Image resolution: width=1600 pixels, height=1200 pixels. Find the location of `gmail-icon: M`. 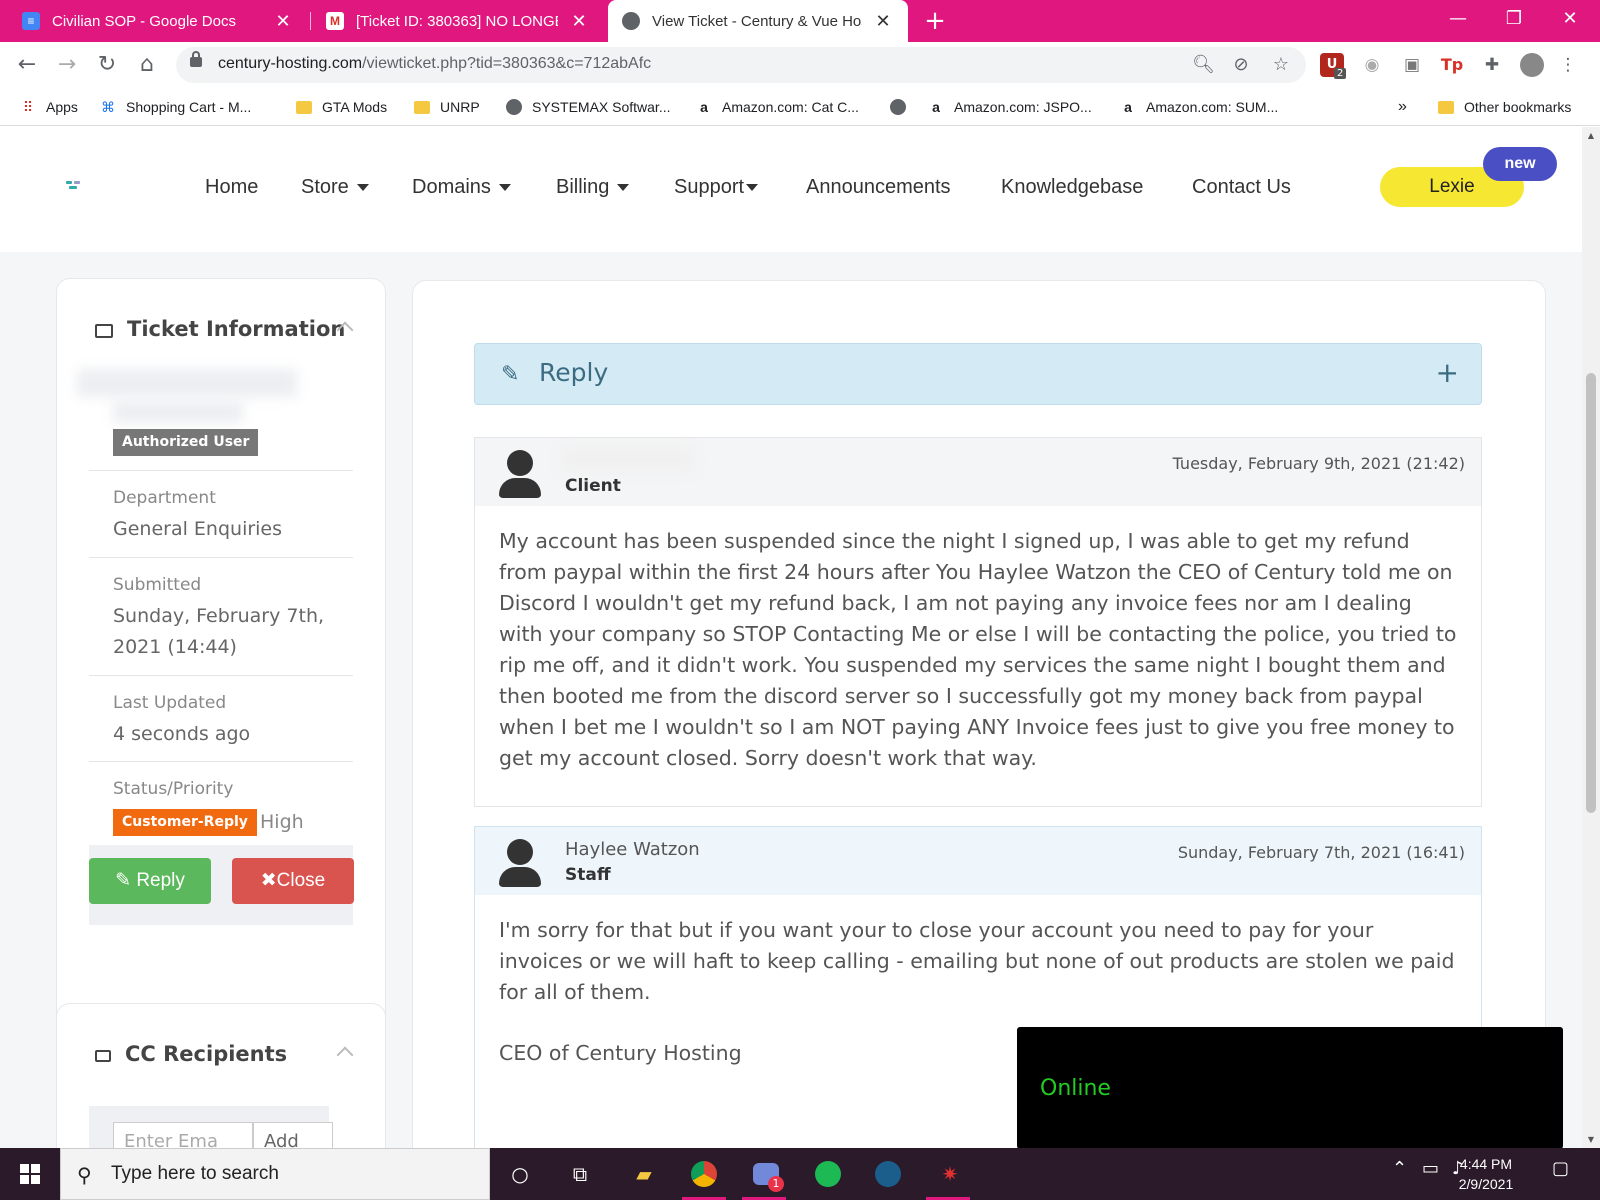

gmail-icon: M is located at coordinates (335, 21).